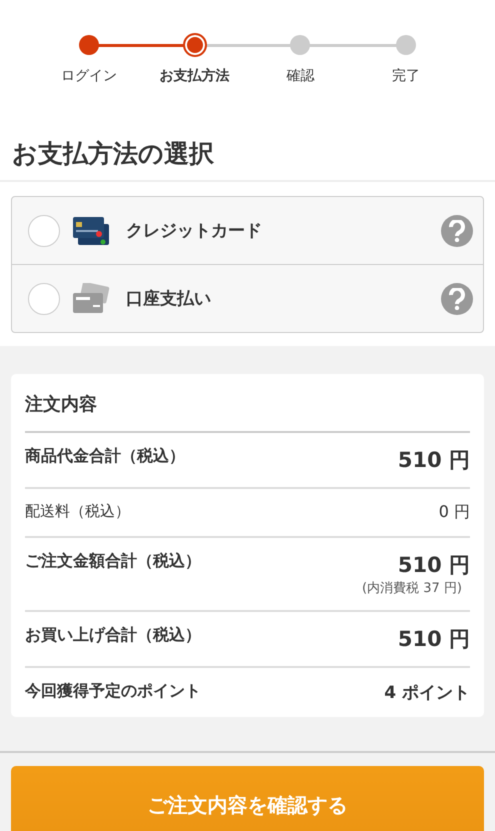 This screenshot has width=495, height=831. Describe the element at coordinates (247, 133) in the screenshot. I see `page-heading: お支払方法の選択` at that location.